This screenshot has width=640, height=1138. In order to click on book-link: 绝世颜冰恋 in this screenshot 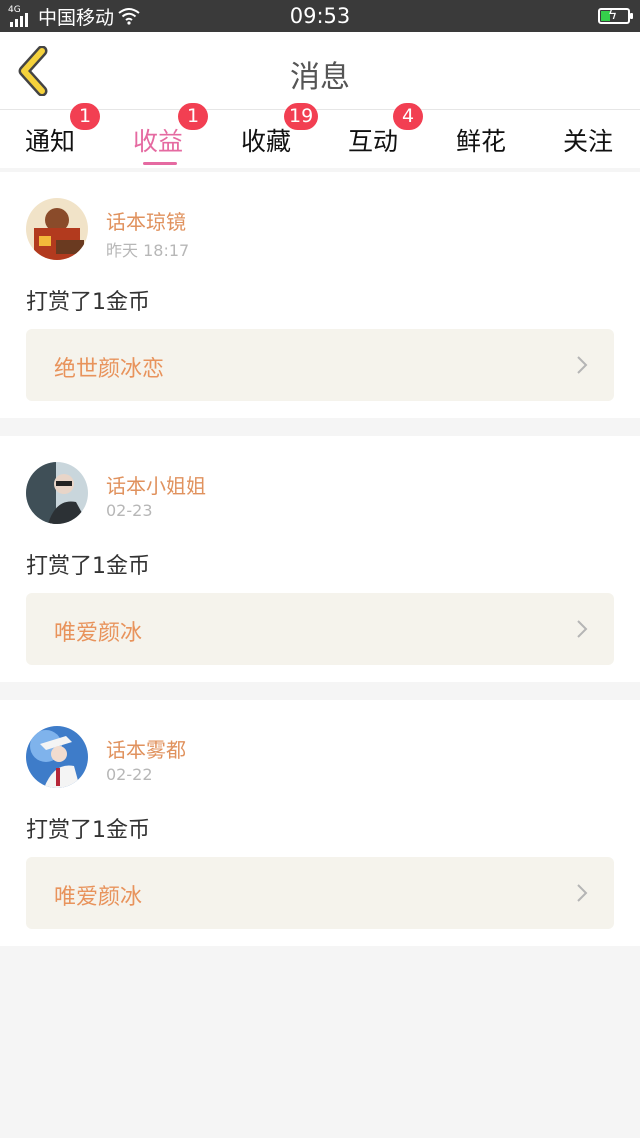, I will do `click(320, 365)`.